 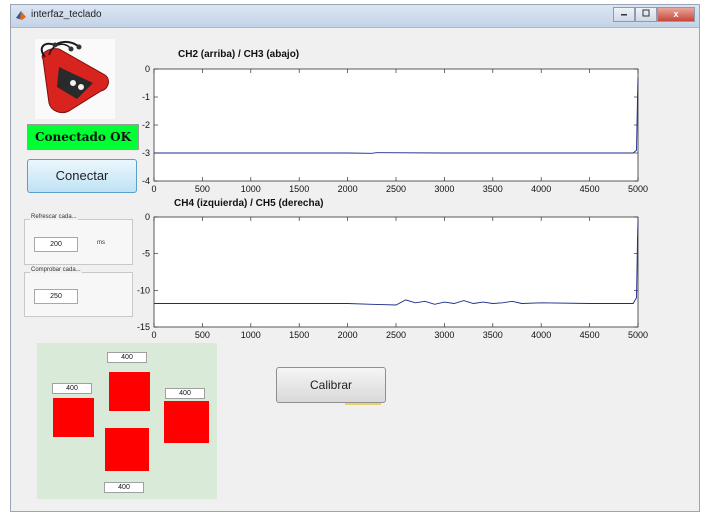 What do you see at coordinates (248, 203) in the screenshot?
I see `plot-ch4-ch5-title: CH4 (izquierda) / CH5 (derecha)` at bounding box center [248, 203].